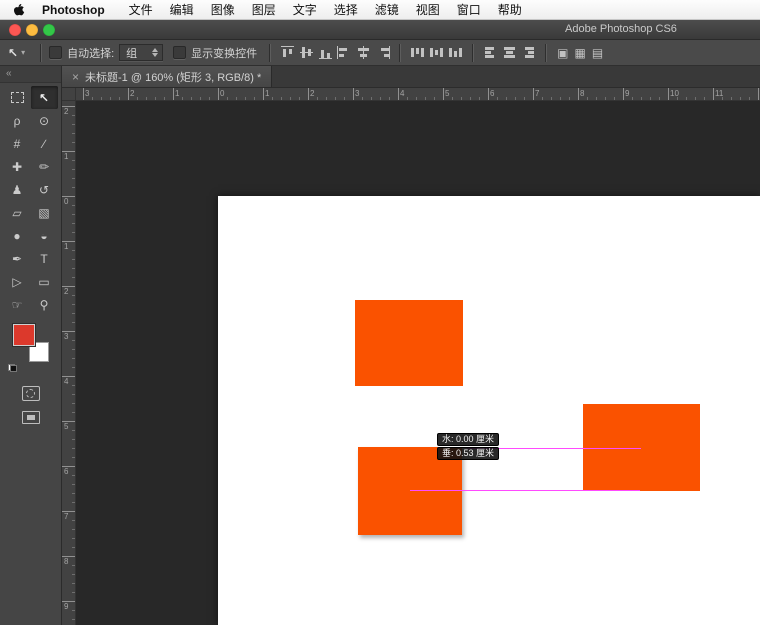 This screenshot has width=760, height=625. I want to click on move-icon: ↖, so click(44, 97).